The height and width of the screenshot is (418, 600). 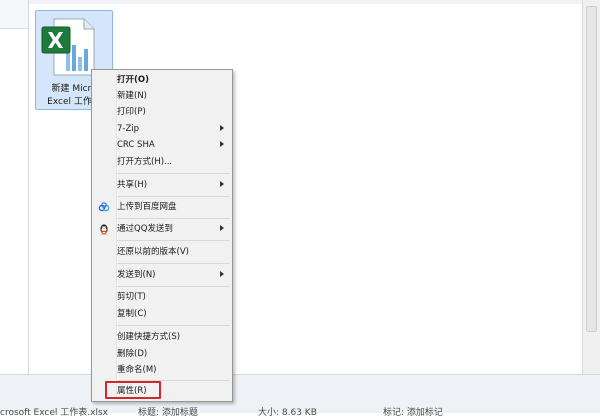 I want to click on menu-item-cut: 剪切(T), so click(x=162, y=297).